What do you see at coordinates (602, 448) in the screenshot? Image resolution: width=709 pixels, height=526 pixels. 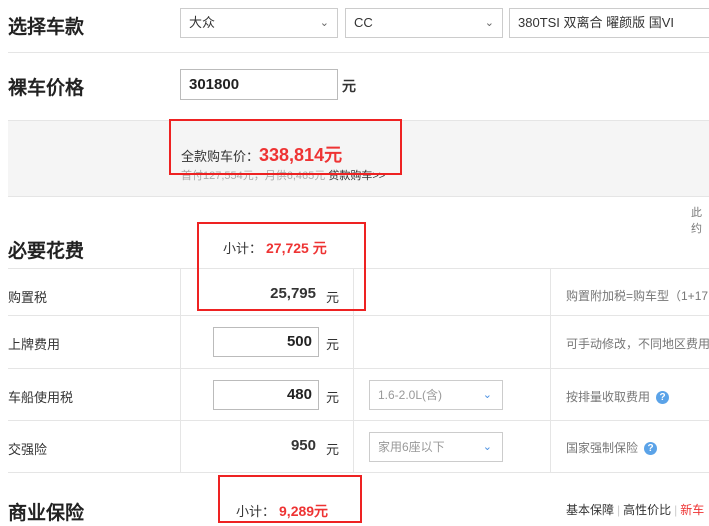 I see `fee-note-text: 国家强制保险` at bounding box center [602, 448].